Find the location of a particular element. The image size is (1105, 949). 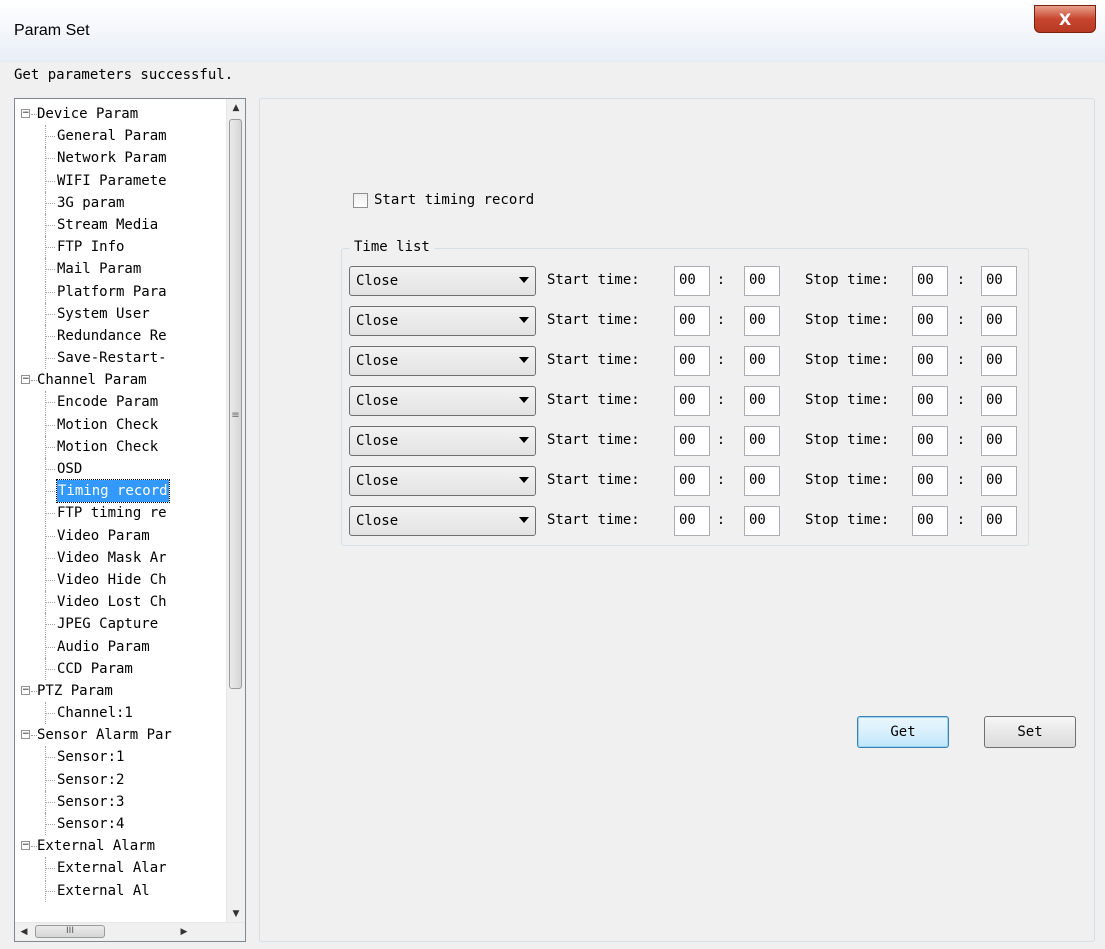

tree-horizontal-scrollbar: ◀ III ▶ is located at coordinates (130, 931).